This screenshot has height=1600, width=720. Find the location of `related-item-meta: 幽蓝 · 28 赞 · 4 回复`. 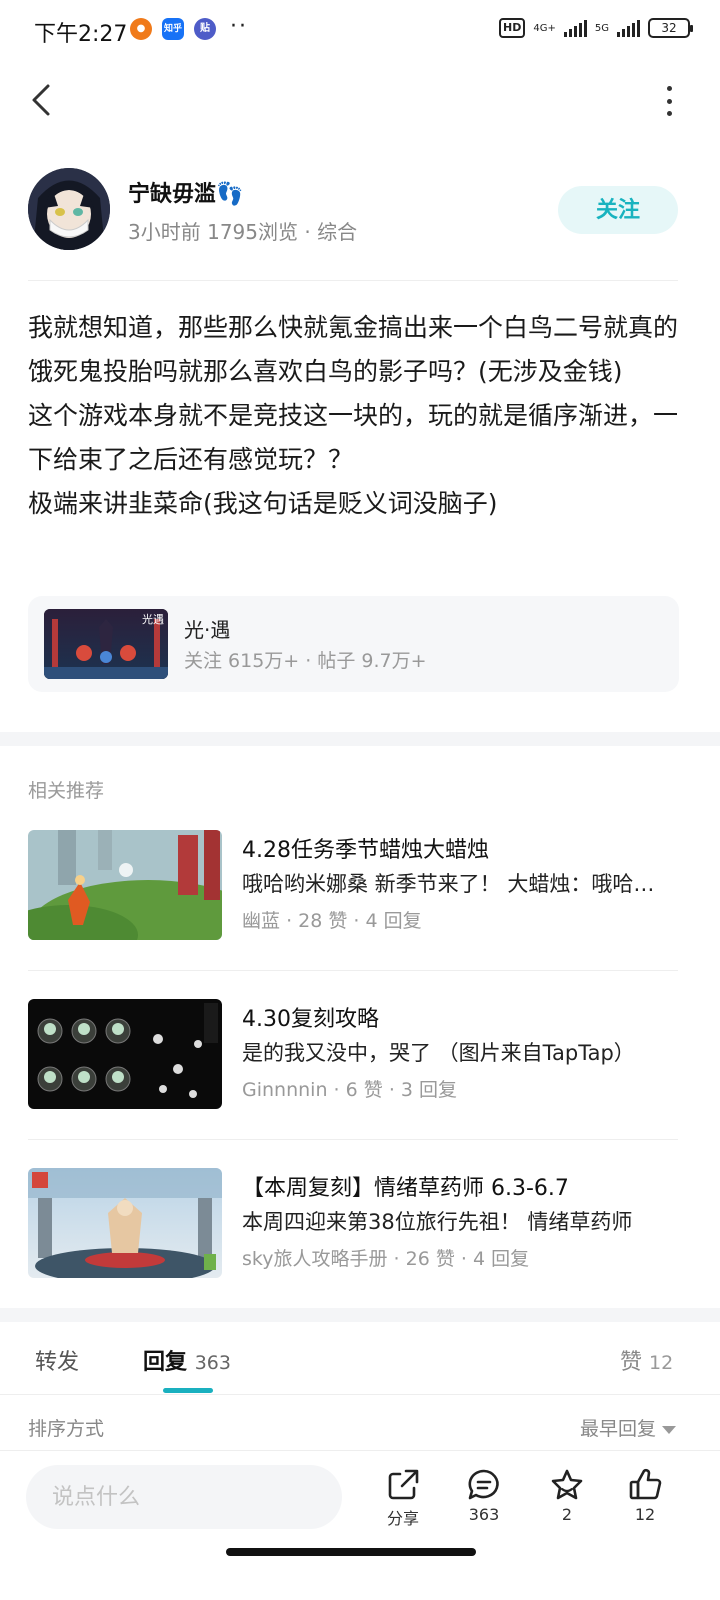

related-item-meta: 幽蓝 · 28 赞 · 4 回复 is located at coordinates (332, 919).